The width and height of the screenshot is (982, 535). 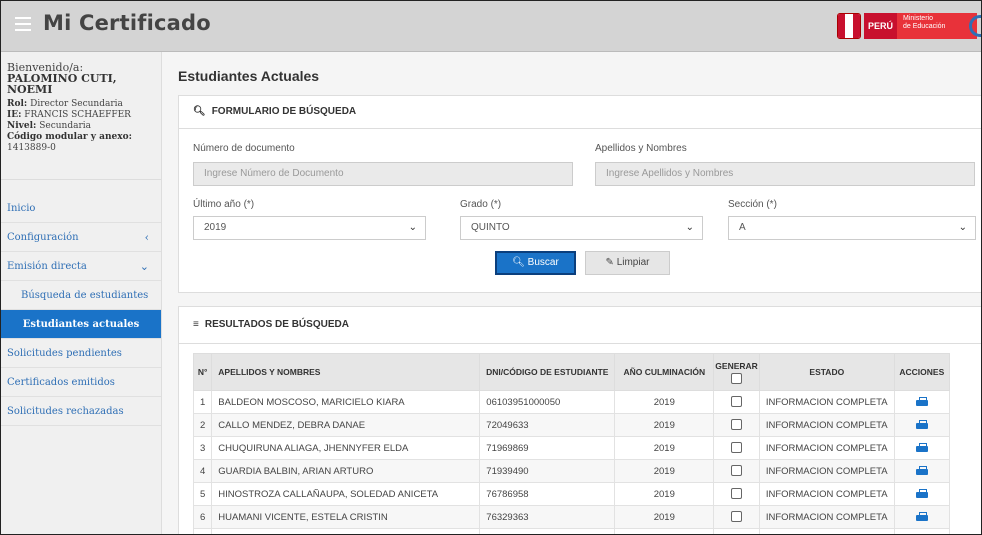 I want to click on col-actions: ACCIONES, so click(x=921, y=372).